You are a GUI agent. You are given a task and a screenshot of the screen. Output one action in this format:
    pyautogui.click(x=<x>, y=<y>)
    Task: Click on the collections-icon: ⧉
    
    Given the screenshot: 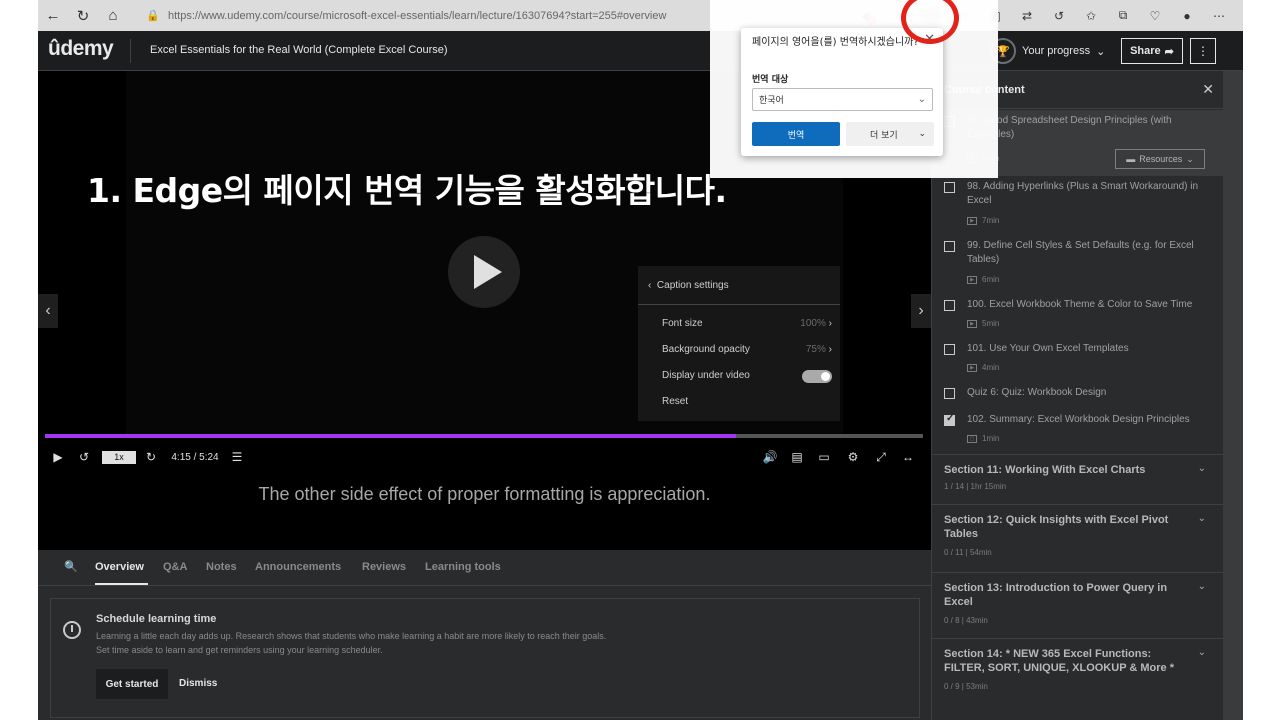 What is the action you would take?
    pyautogui.click(x=1123, y=16)
    